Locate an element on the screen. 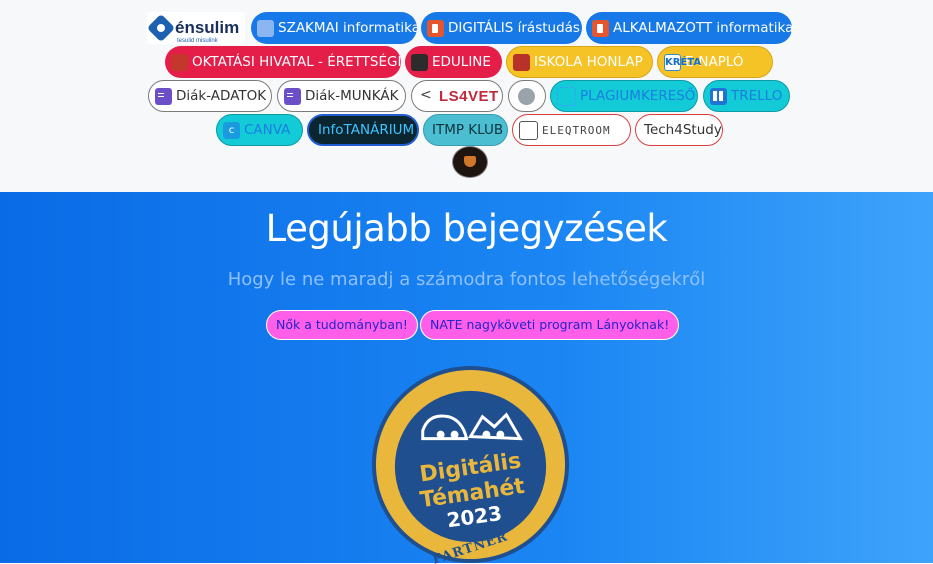  link-label: TRELLO is located at coordinates (757, 96).